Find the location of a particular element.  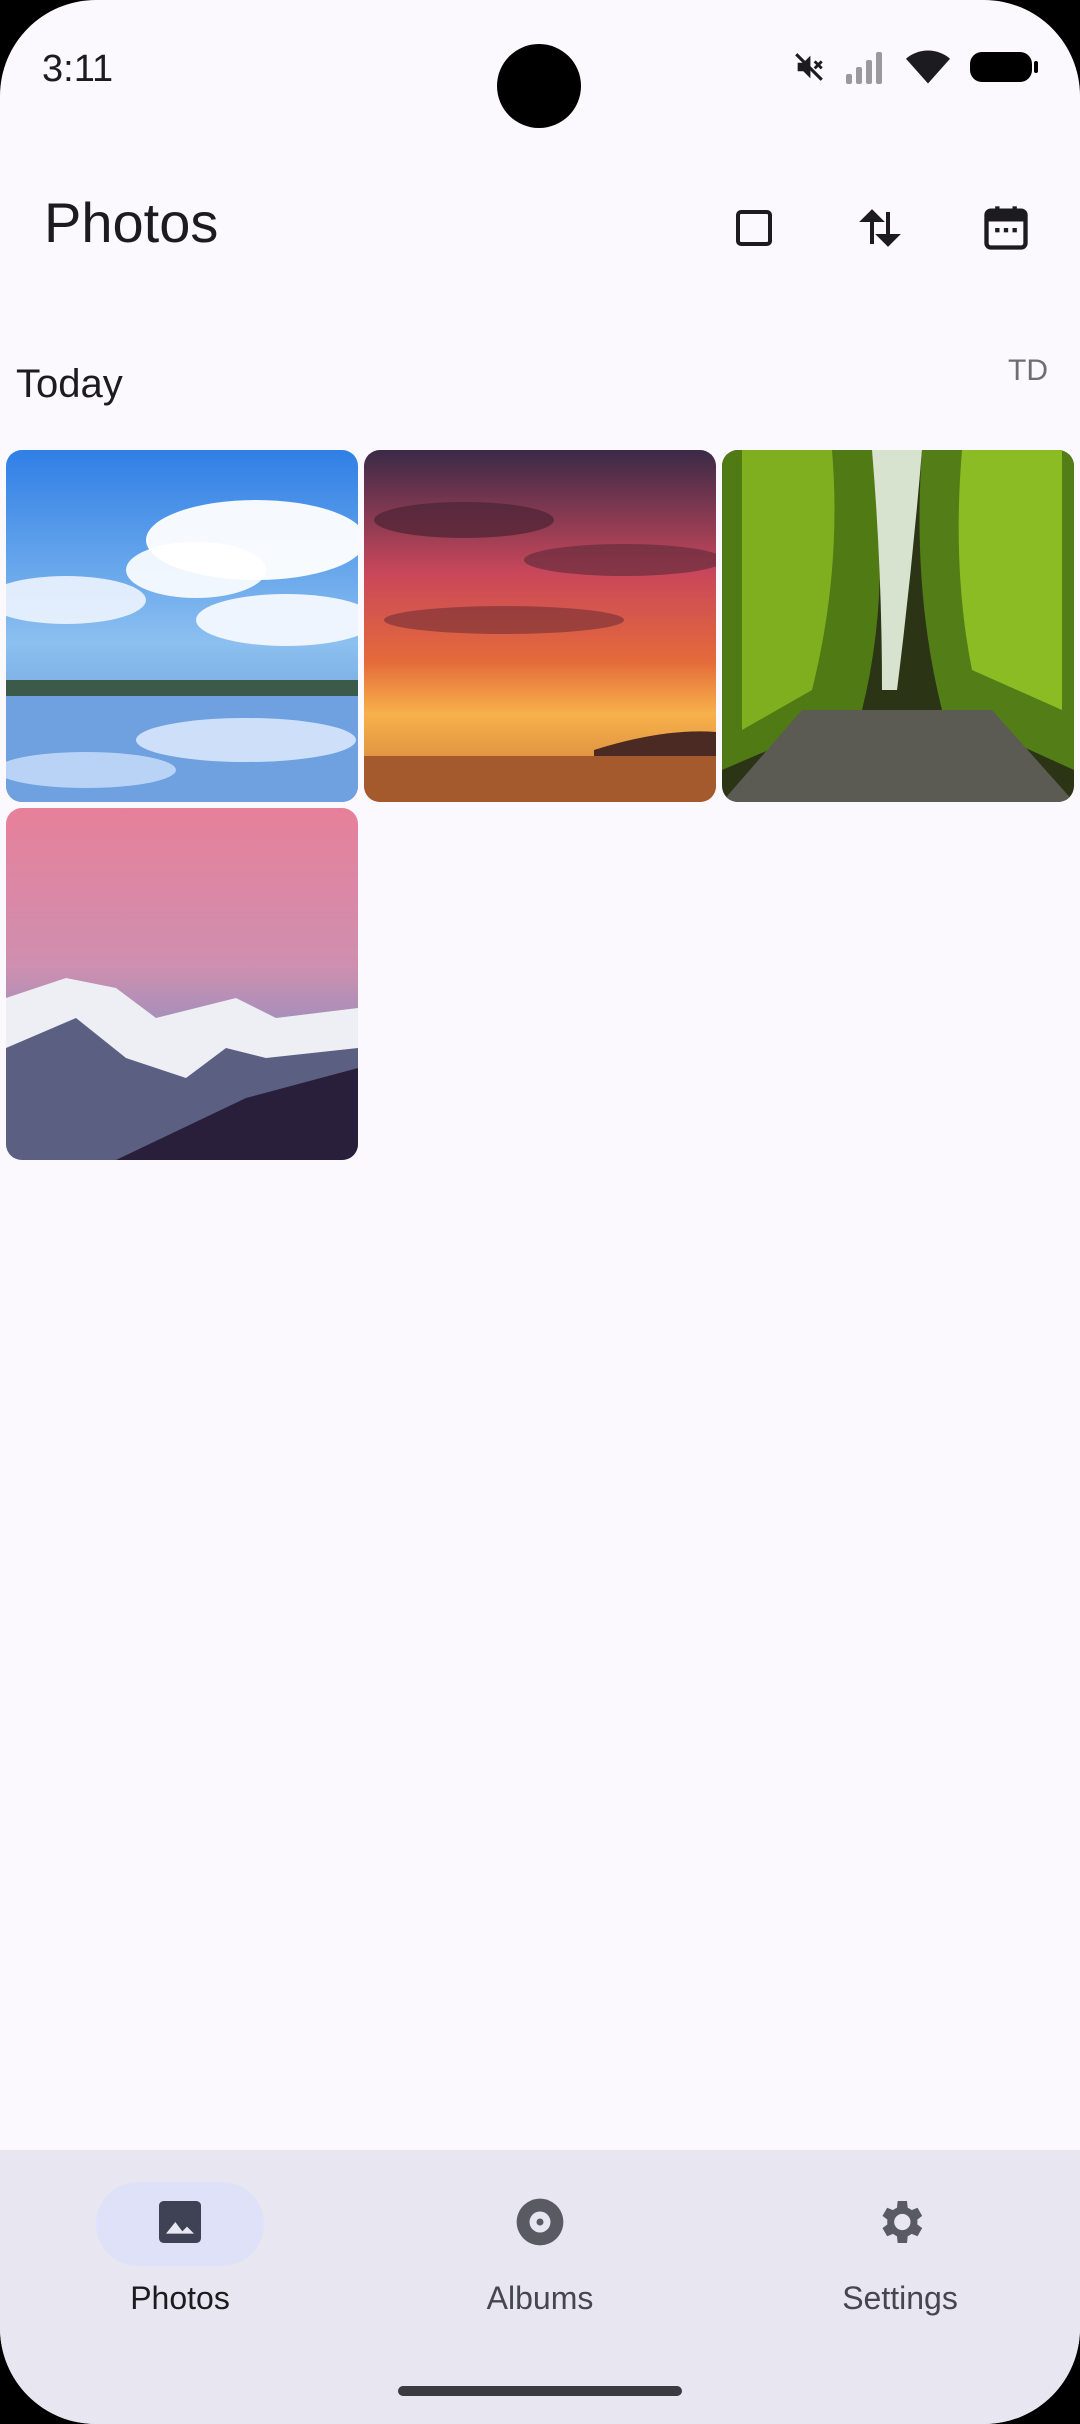

home-indicator is located at coordinates (540, 2391).